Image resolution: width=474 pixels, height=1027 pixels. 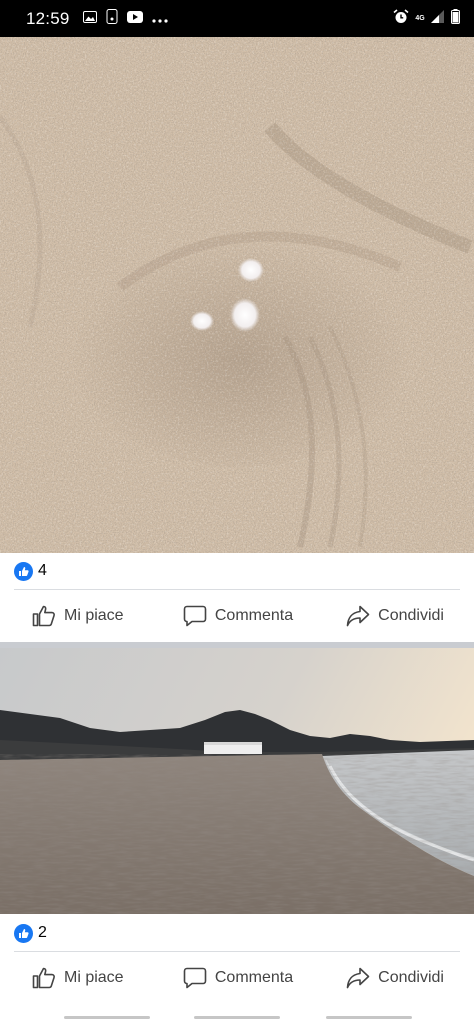 I want to click on like-count: 2, so click(x=42, y=932).